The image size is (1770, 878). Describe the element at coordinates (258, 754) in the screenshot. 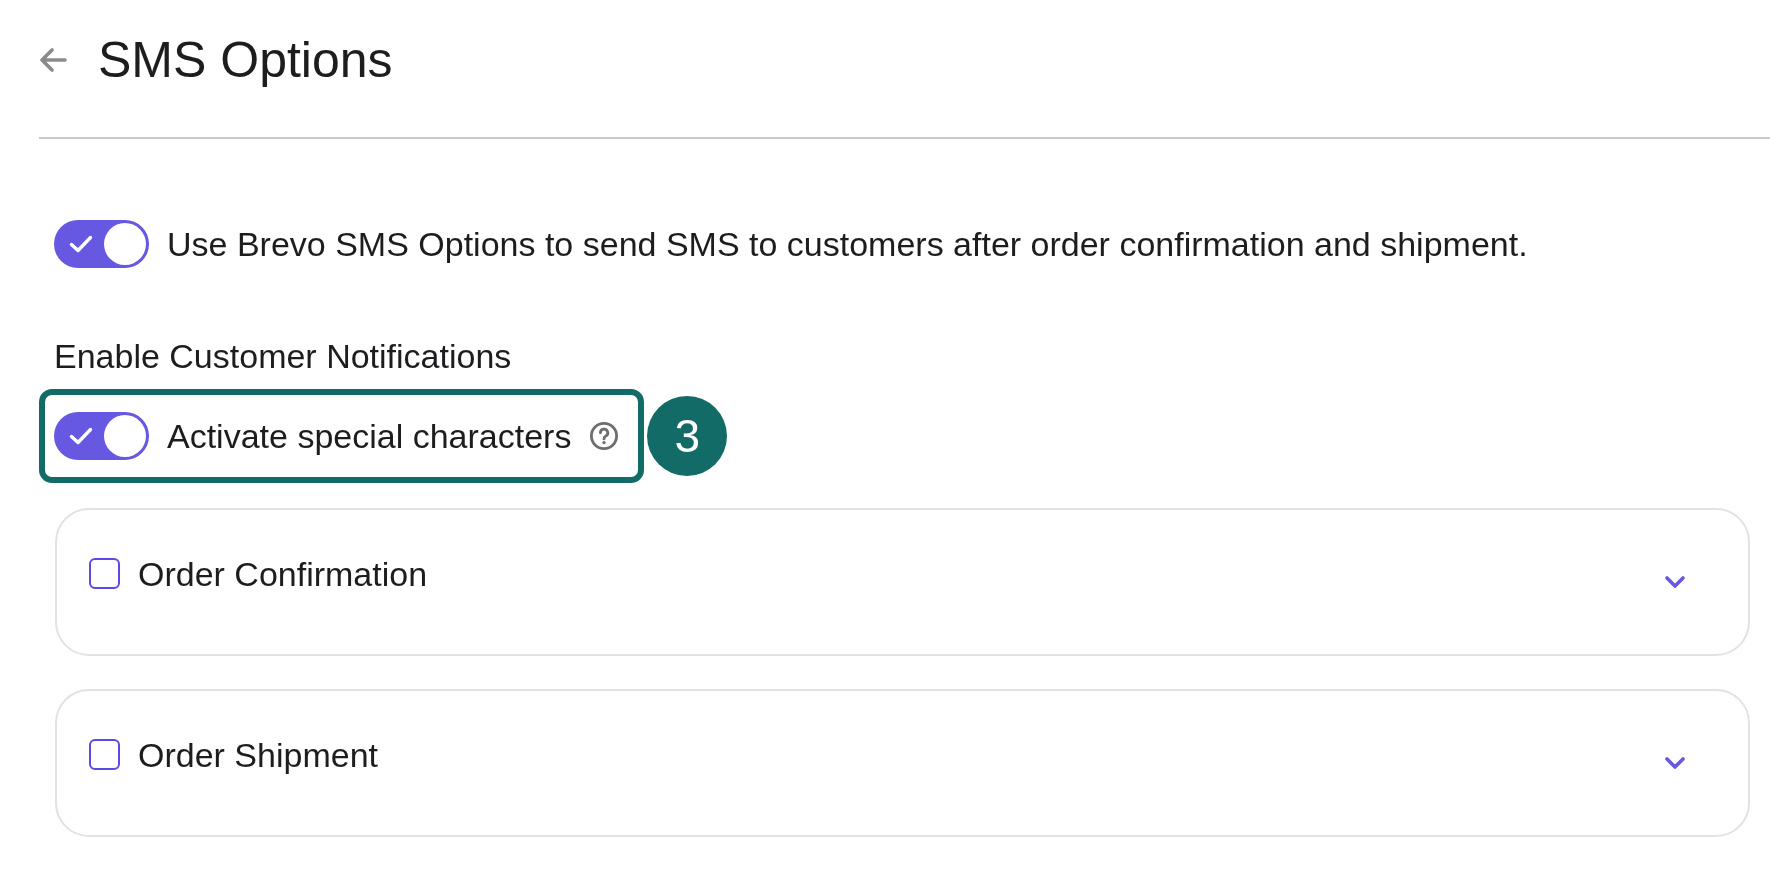

I see `accordion-title: Order Shipment` at that location.